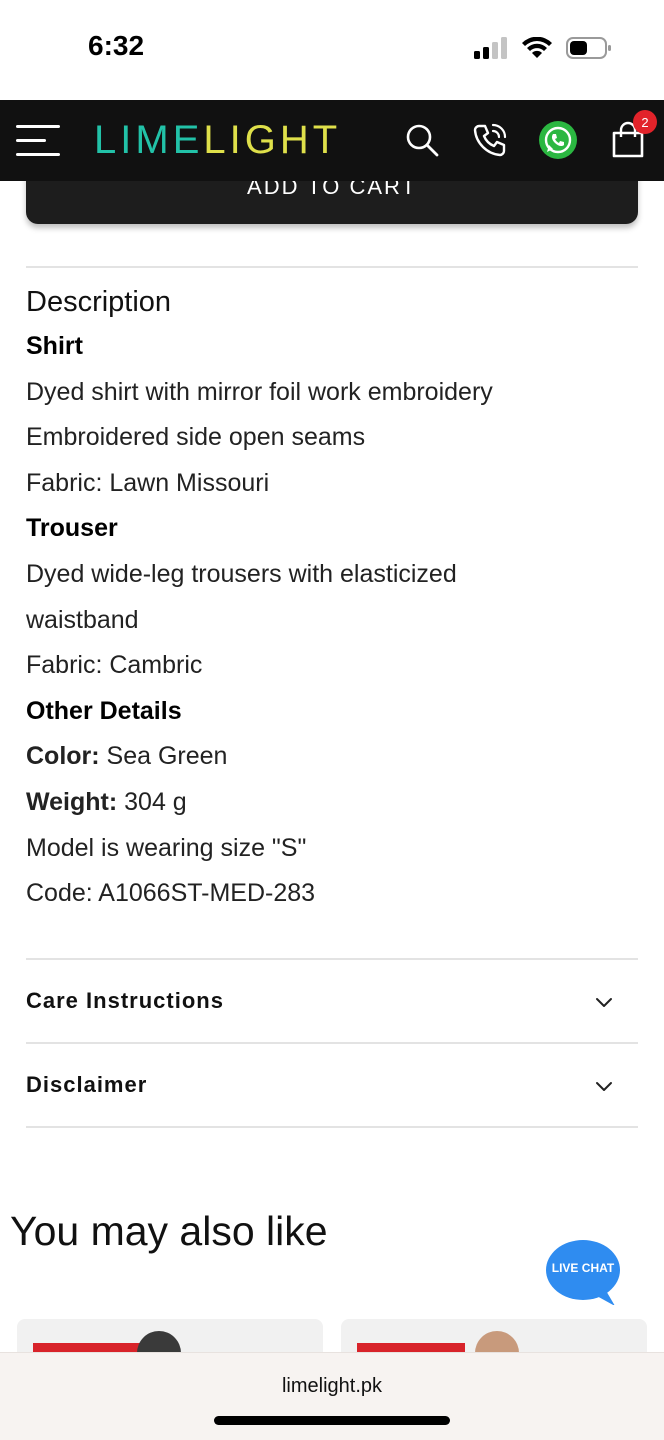 The image size is (664, 1440). What do you see at coordinates (163, 756) in the screenshot?
I see `desc-color-value: Sea Green` at bounding box center [163, 756].